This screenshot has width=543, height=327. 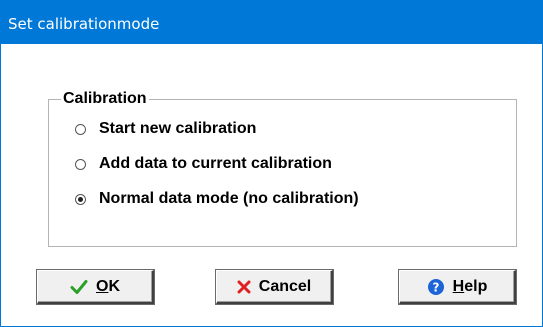 I want to click on ok-button-label: OK, so click(x=107, y=286).